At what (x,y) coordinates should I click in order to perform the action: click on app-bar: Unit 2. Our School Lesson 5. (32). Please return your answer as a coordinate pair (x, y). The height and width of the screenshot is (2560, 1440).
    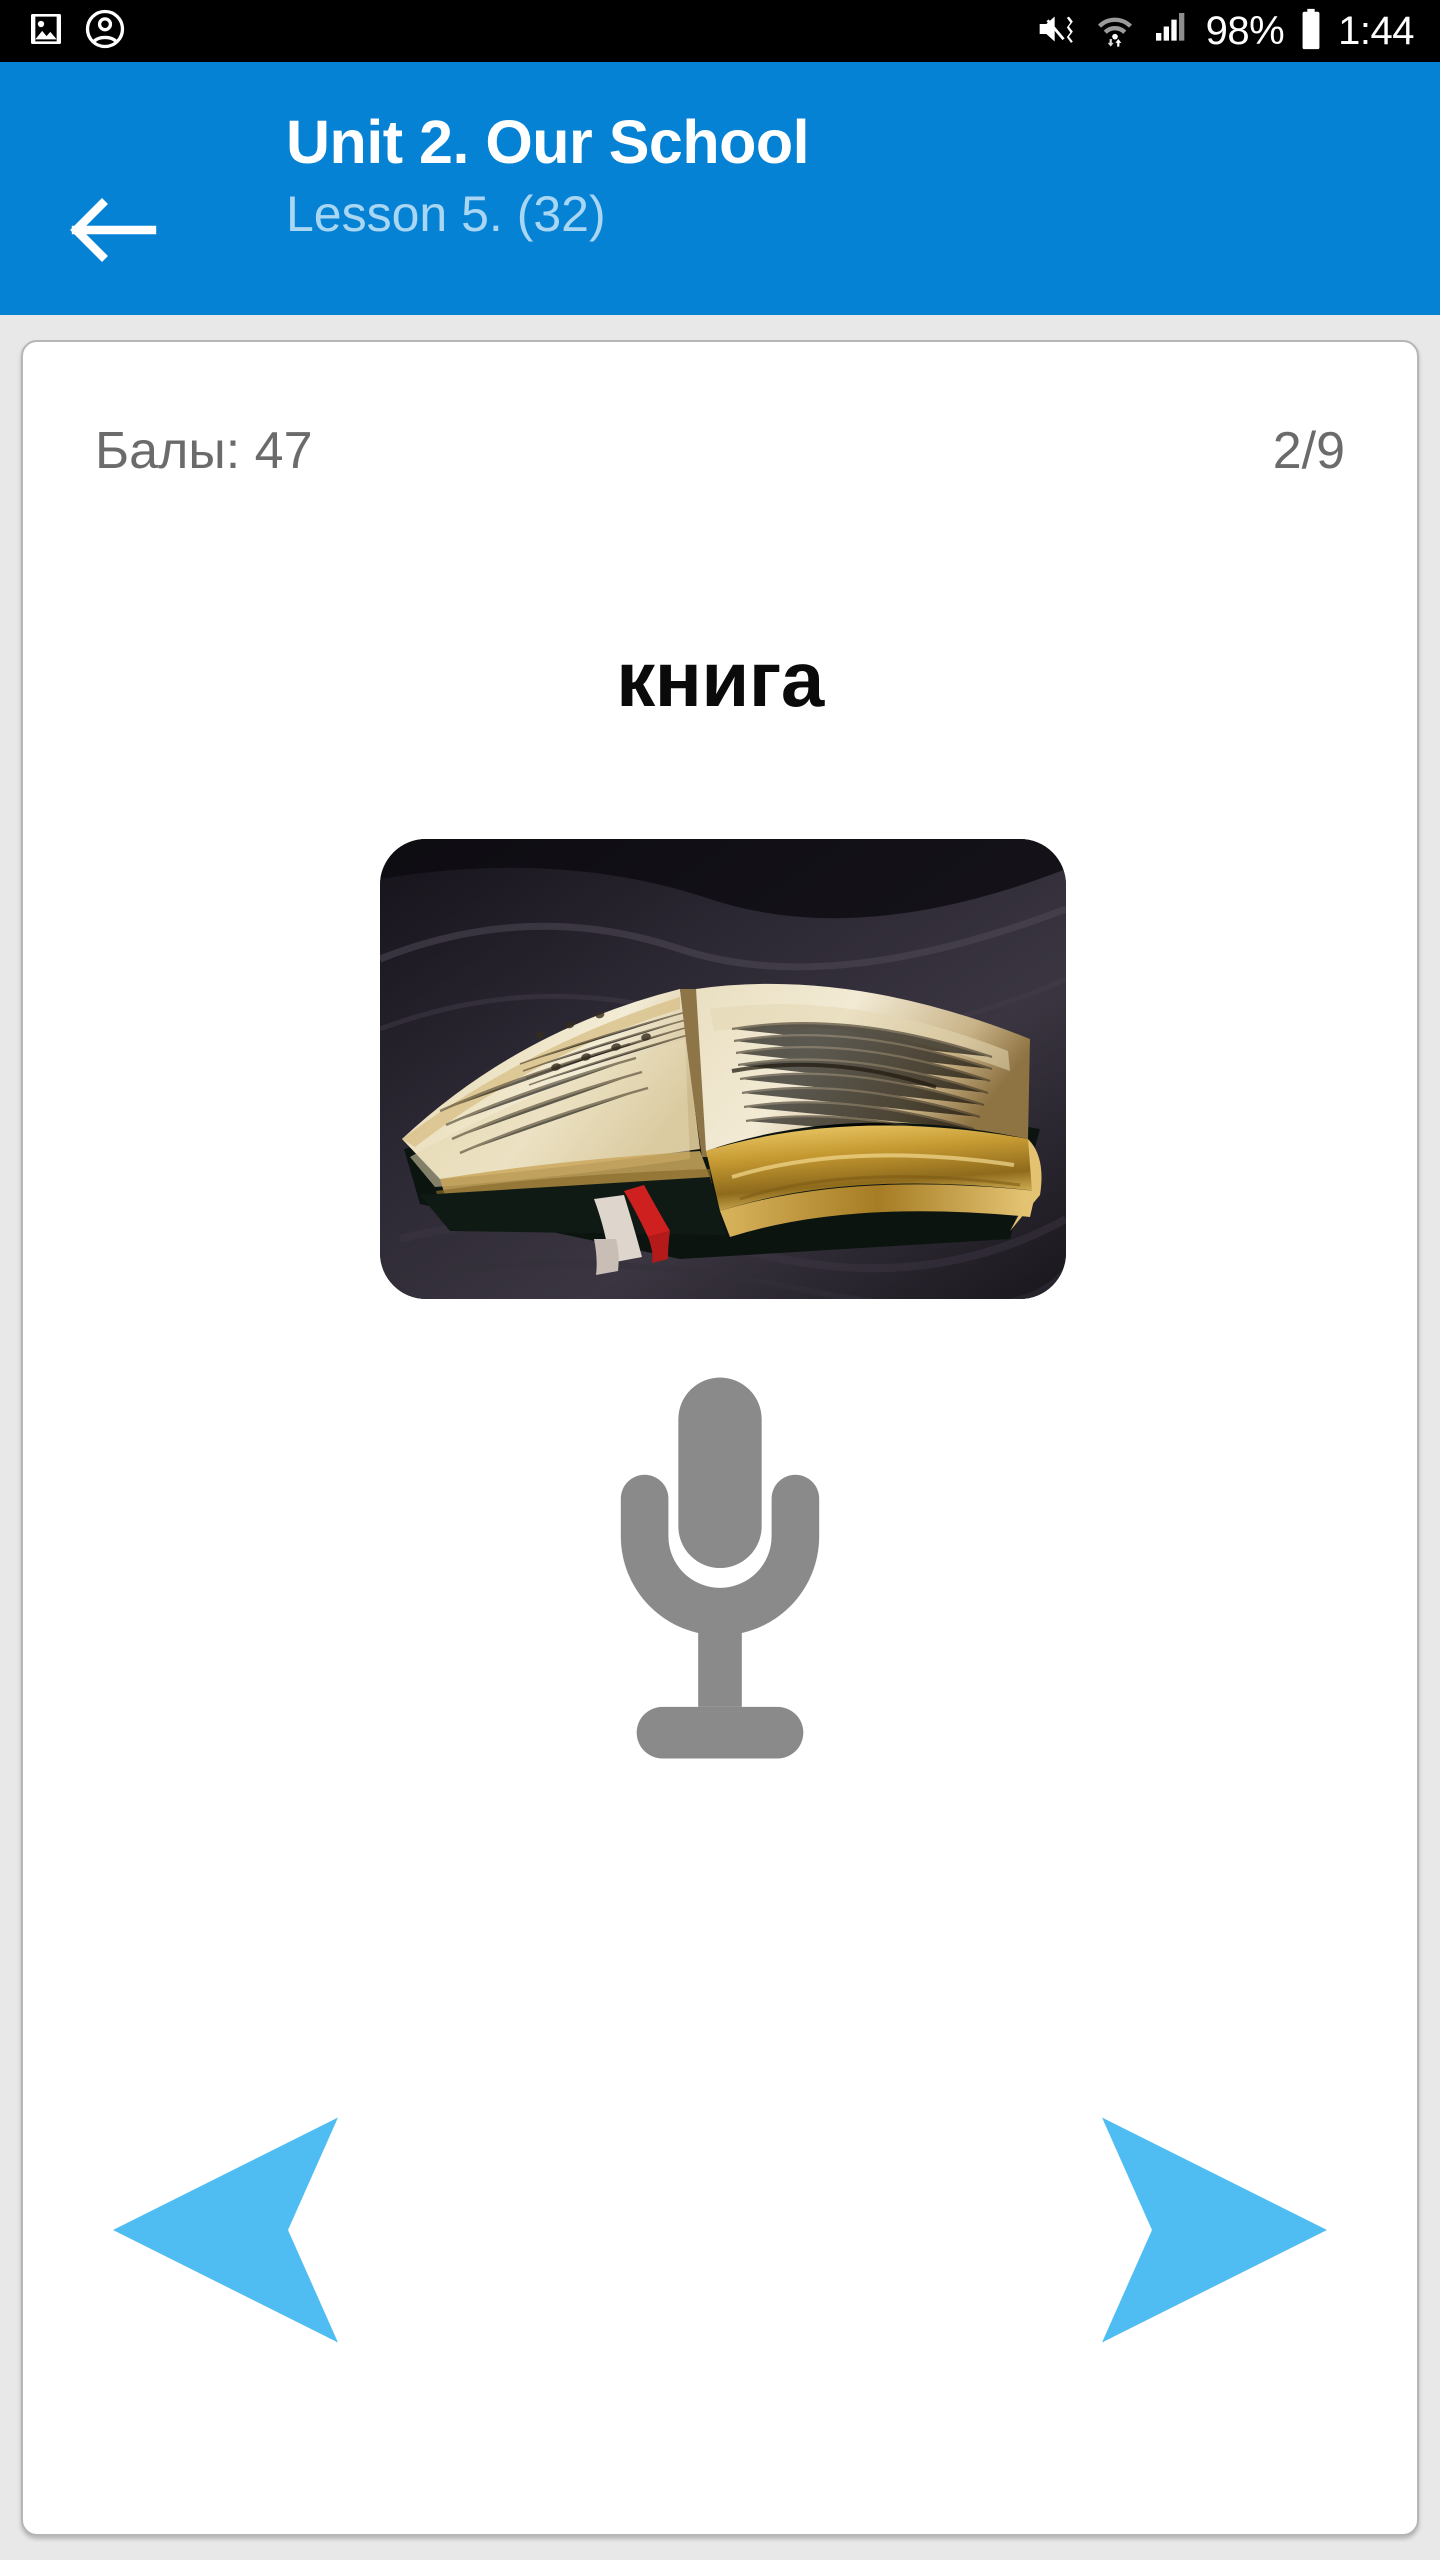
    Looking at the image, I should click on (720, 188).